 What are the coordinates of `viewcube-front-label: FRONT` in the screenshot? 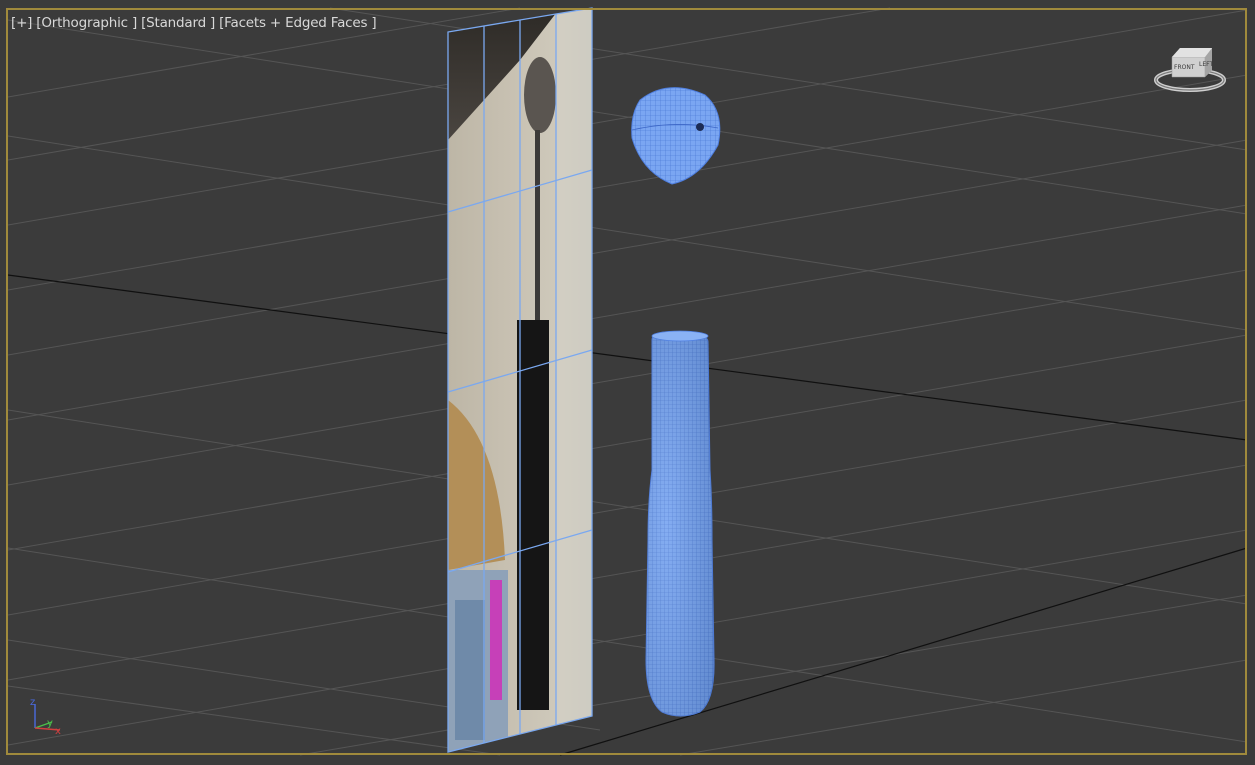 It's located at (1184, 67).